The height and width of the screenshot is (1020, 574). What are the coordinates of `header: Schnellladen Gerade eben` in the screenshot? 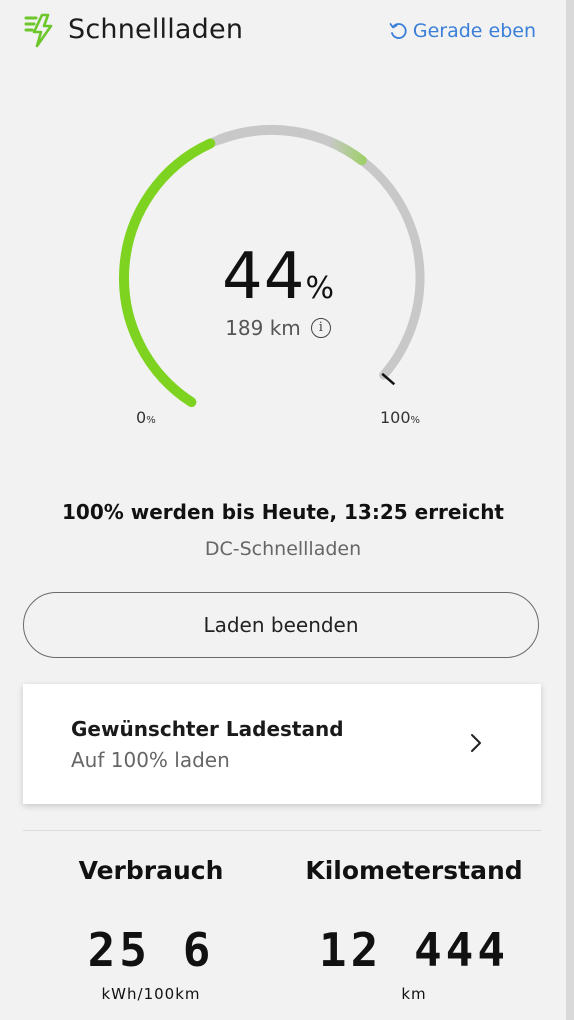 It's located at (283, 32).